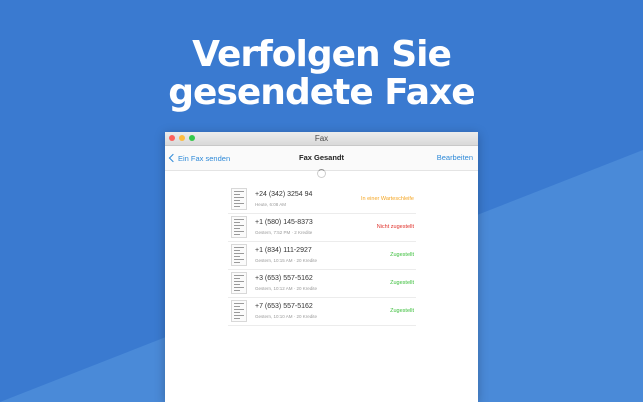 The image size is (643, 402). Describe the element at coordinates (286, 316) in the screenshot. I see `fax-meta: Gestern, 10:10 AM · 20 Kredite` at that location.